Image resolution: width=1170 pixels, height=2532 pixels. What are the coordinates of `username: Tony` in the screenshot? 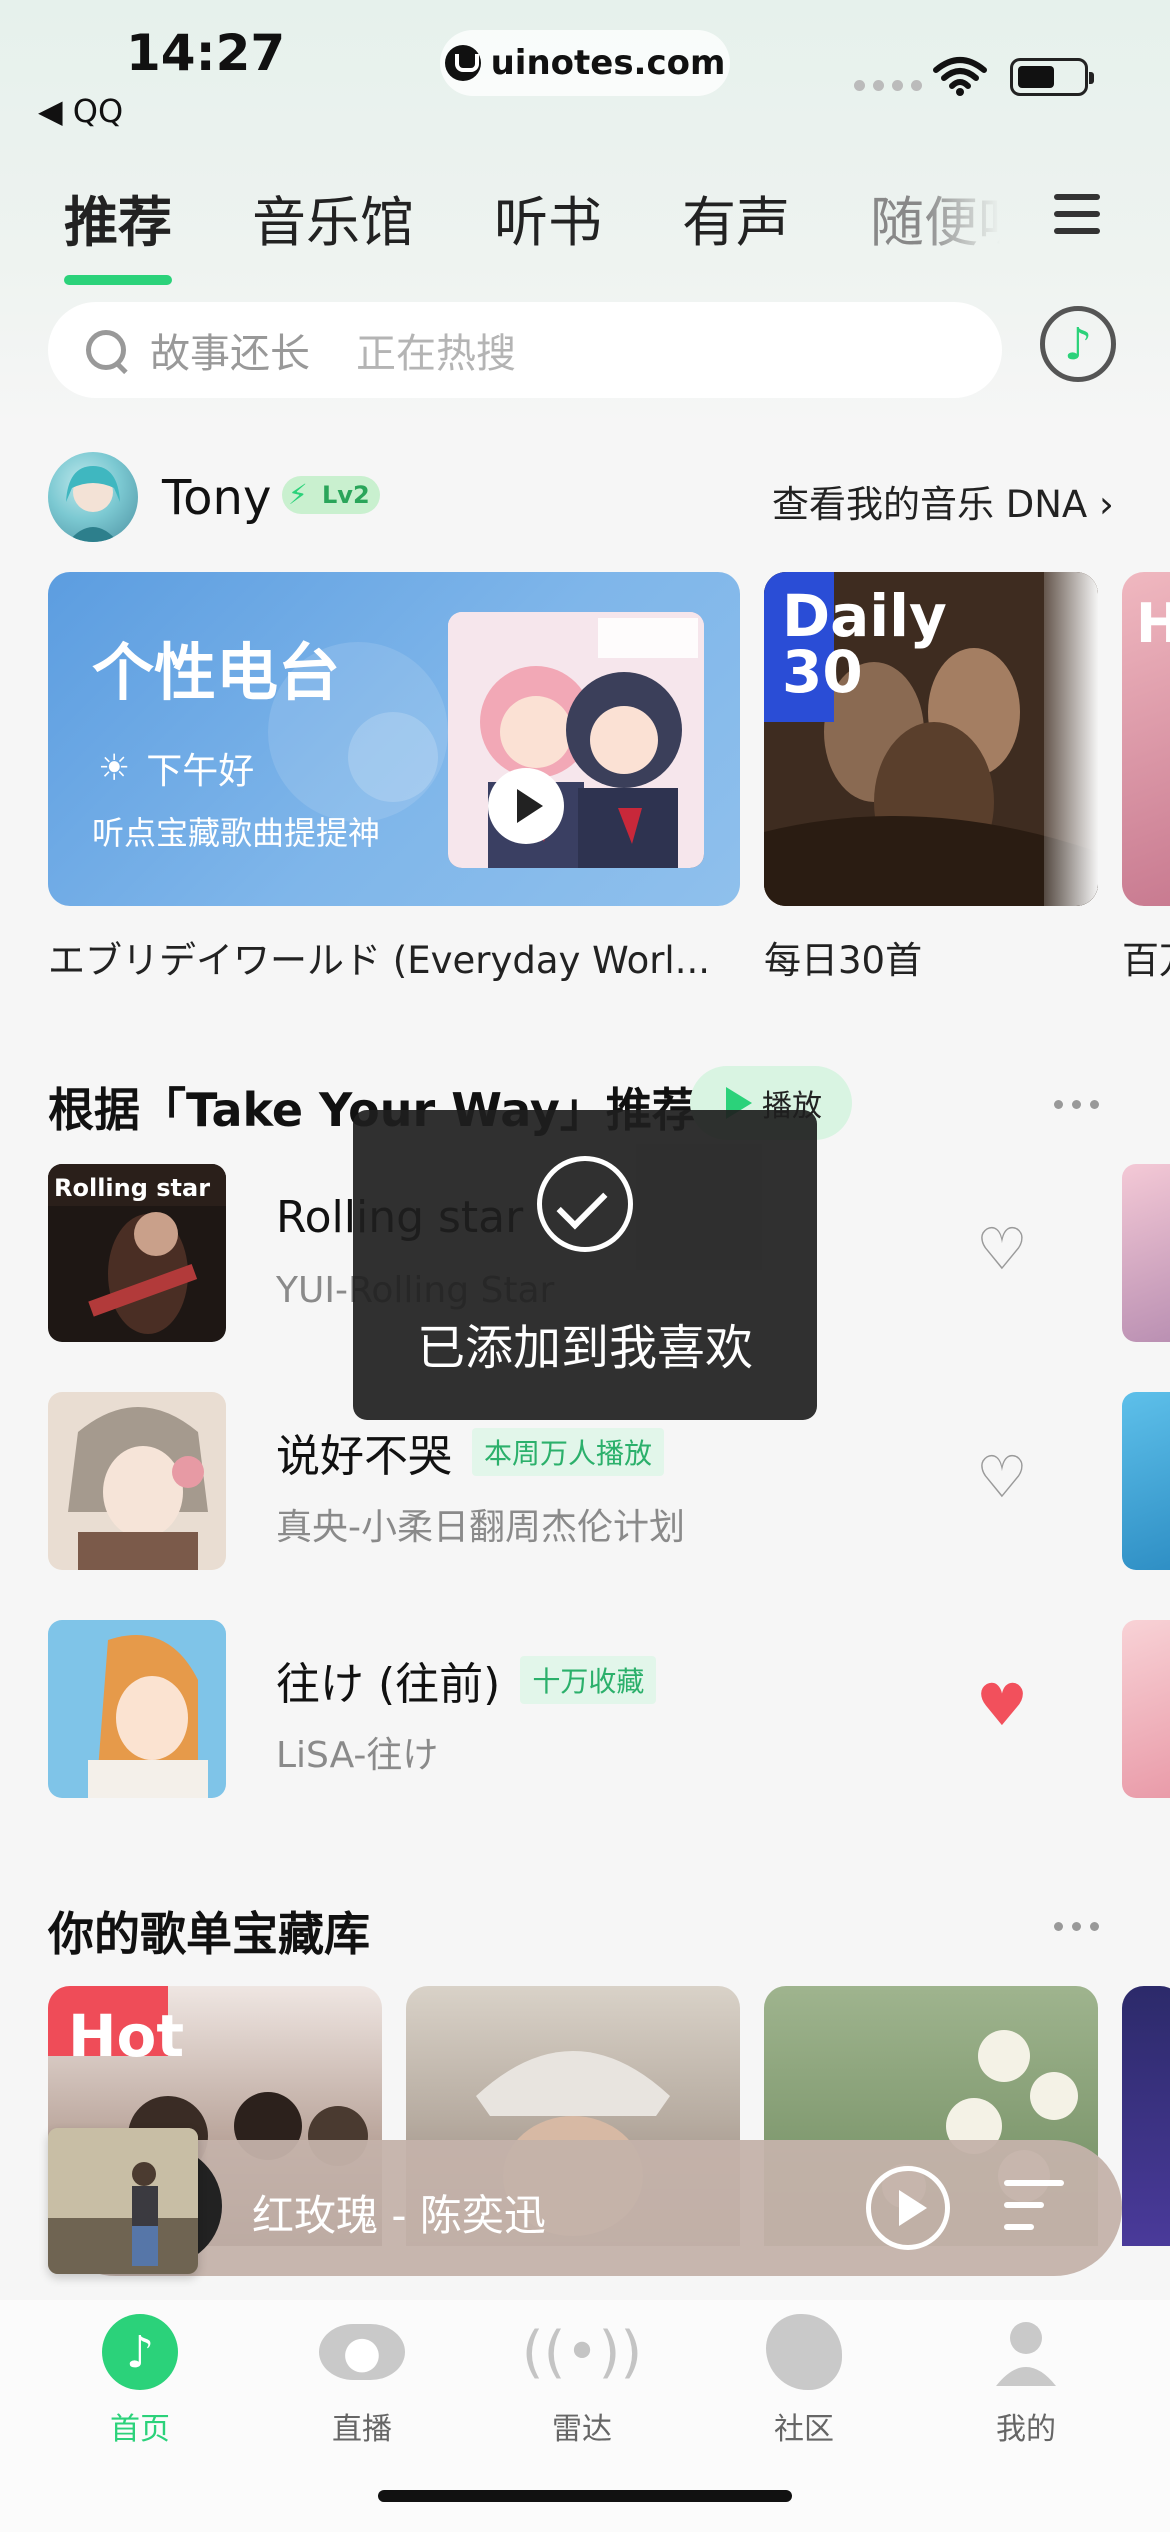 It's located at (216, 498).